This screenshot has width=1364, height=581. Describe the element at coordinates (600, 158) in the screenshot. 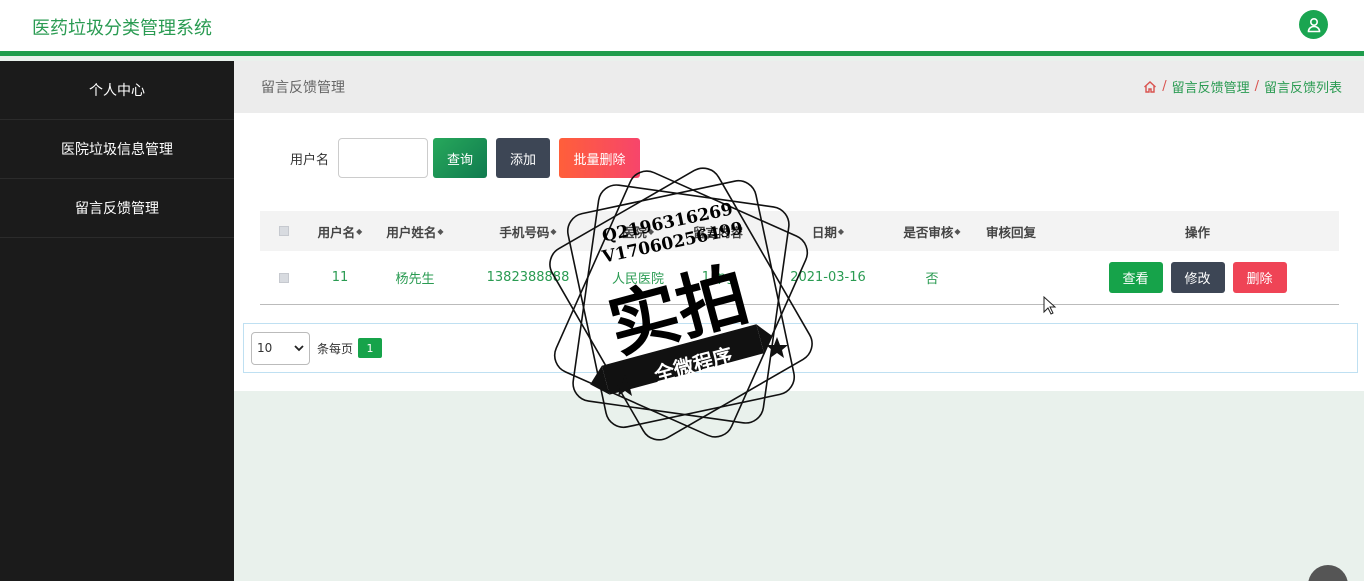

I see `batch-delete-button: 批量删除` at that location.